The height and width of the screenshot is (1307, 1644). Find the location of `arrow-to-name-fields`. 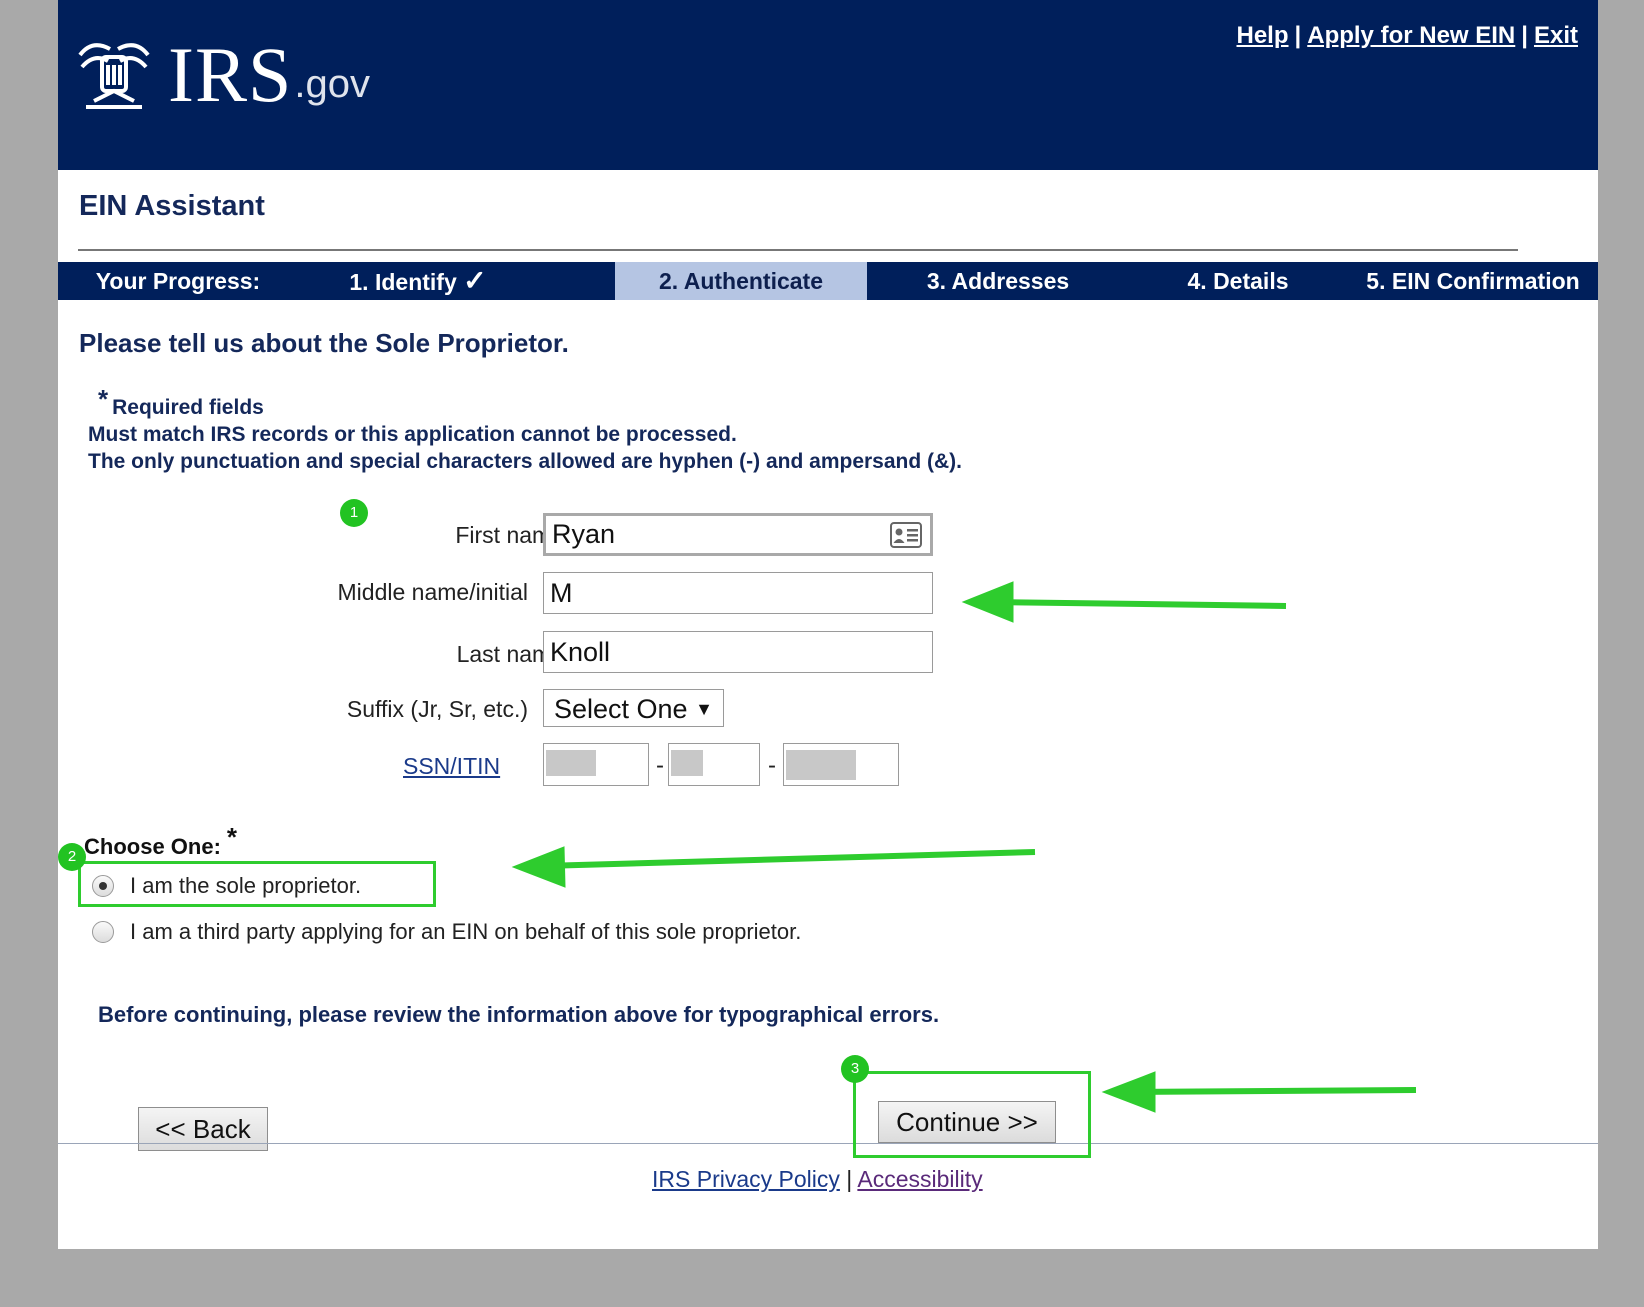

arrow-to-name-fields is located at coordinates (1139, 604).